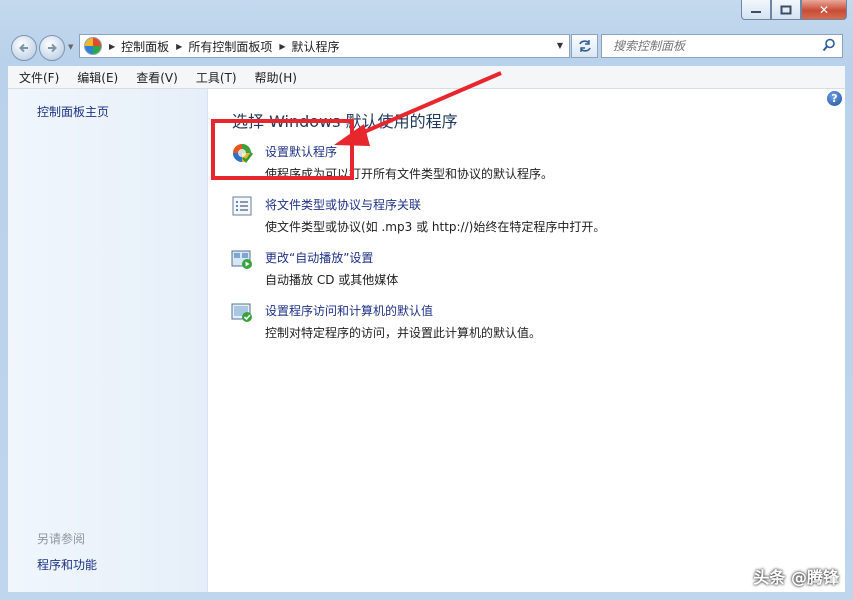  I want to click on maximize-icon, so click(786, 9).